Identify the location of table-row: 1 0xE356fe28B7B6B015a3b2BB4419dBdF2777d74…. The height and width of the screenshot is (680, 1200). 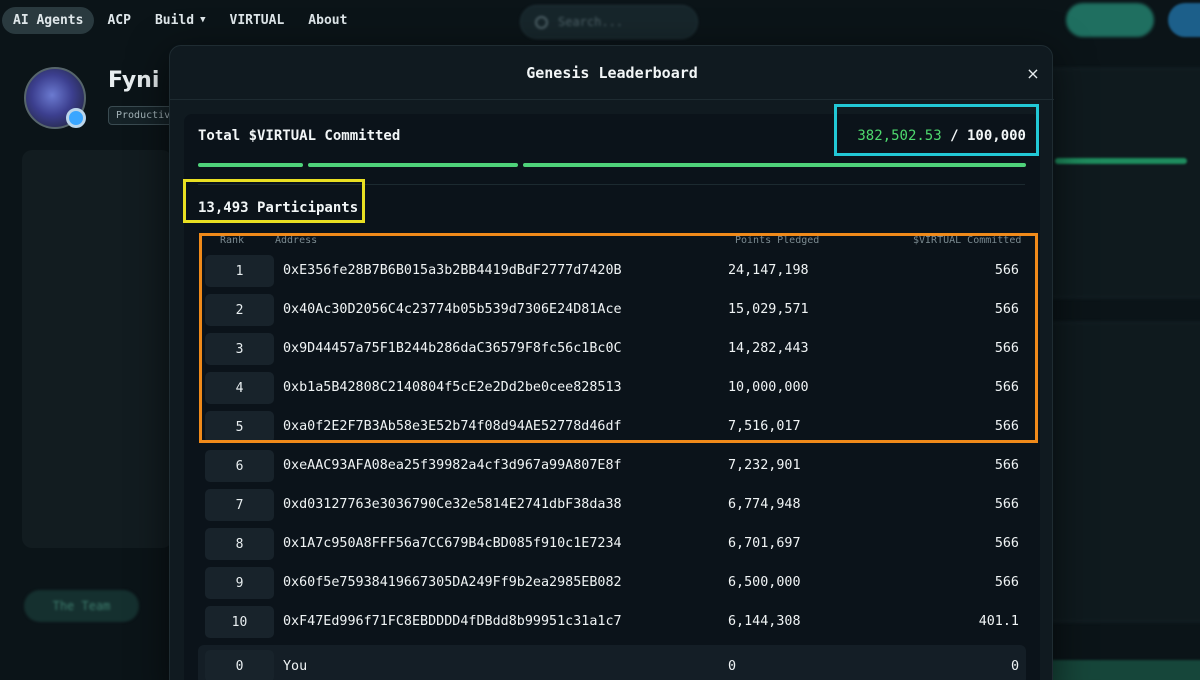
(612, 272).